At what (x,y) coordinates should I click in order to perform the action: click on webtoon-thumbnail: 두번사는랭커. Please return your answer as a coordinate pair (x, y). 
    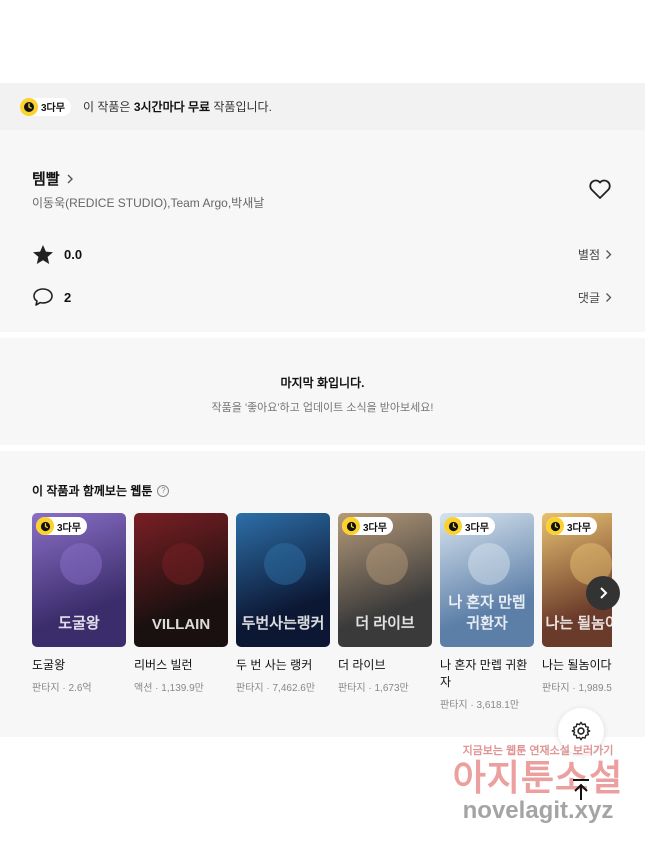
    Looking at the image, I should click on (283, 580).